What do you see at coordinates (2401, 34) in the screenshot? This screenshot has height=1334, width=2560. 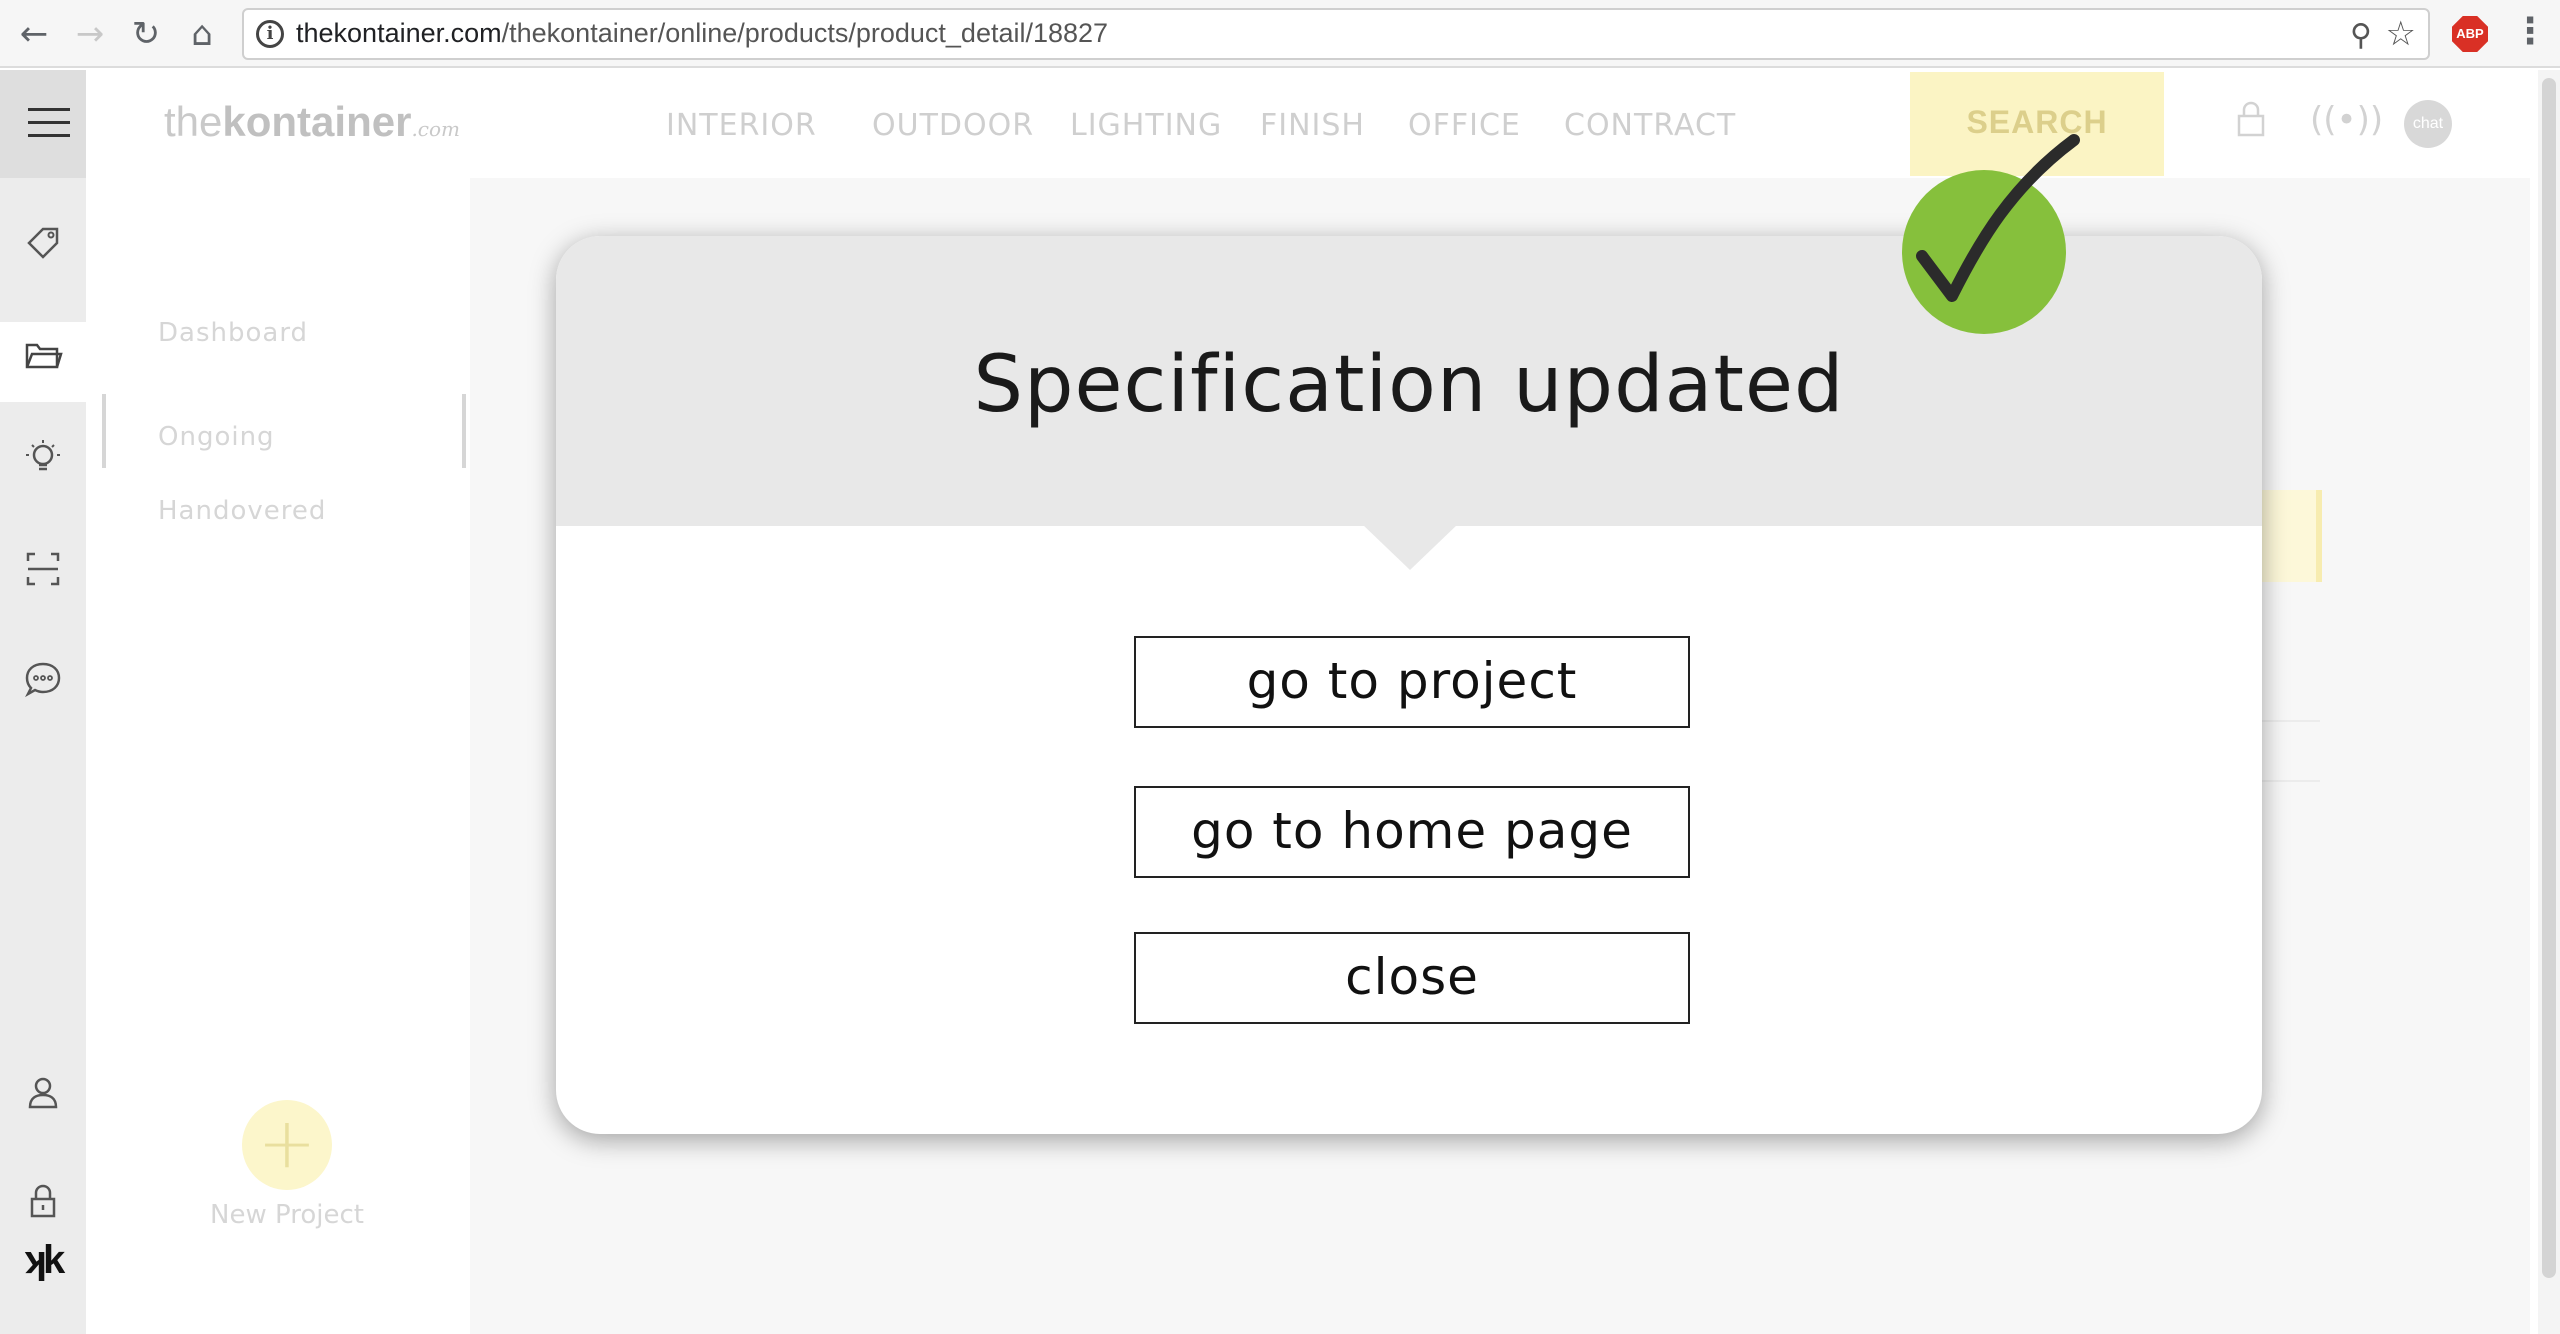 I see `bookmark-star-icon: ☆` at bounding box center [2401, 34].